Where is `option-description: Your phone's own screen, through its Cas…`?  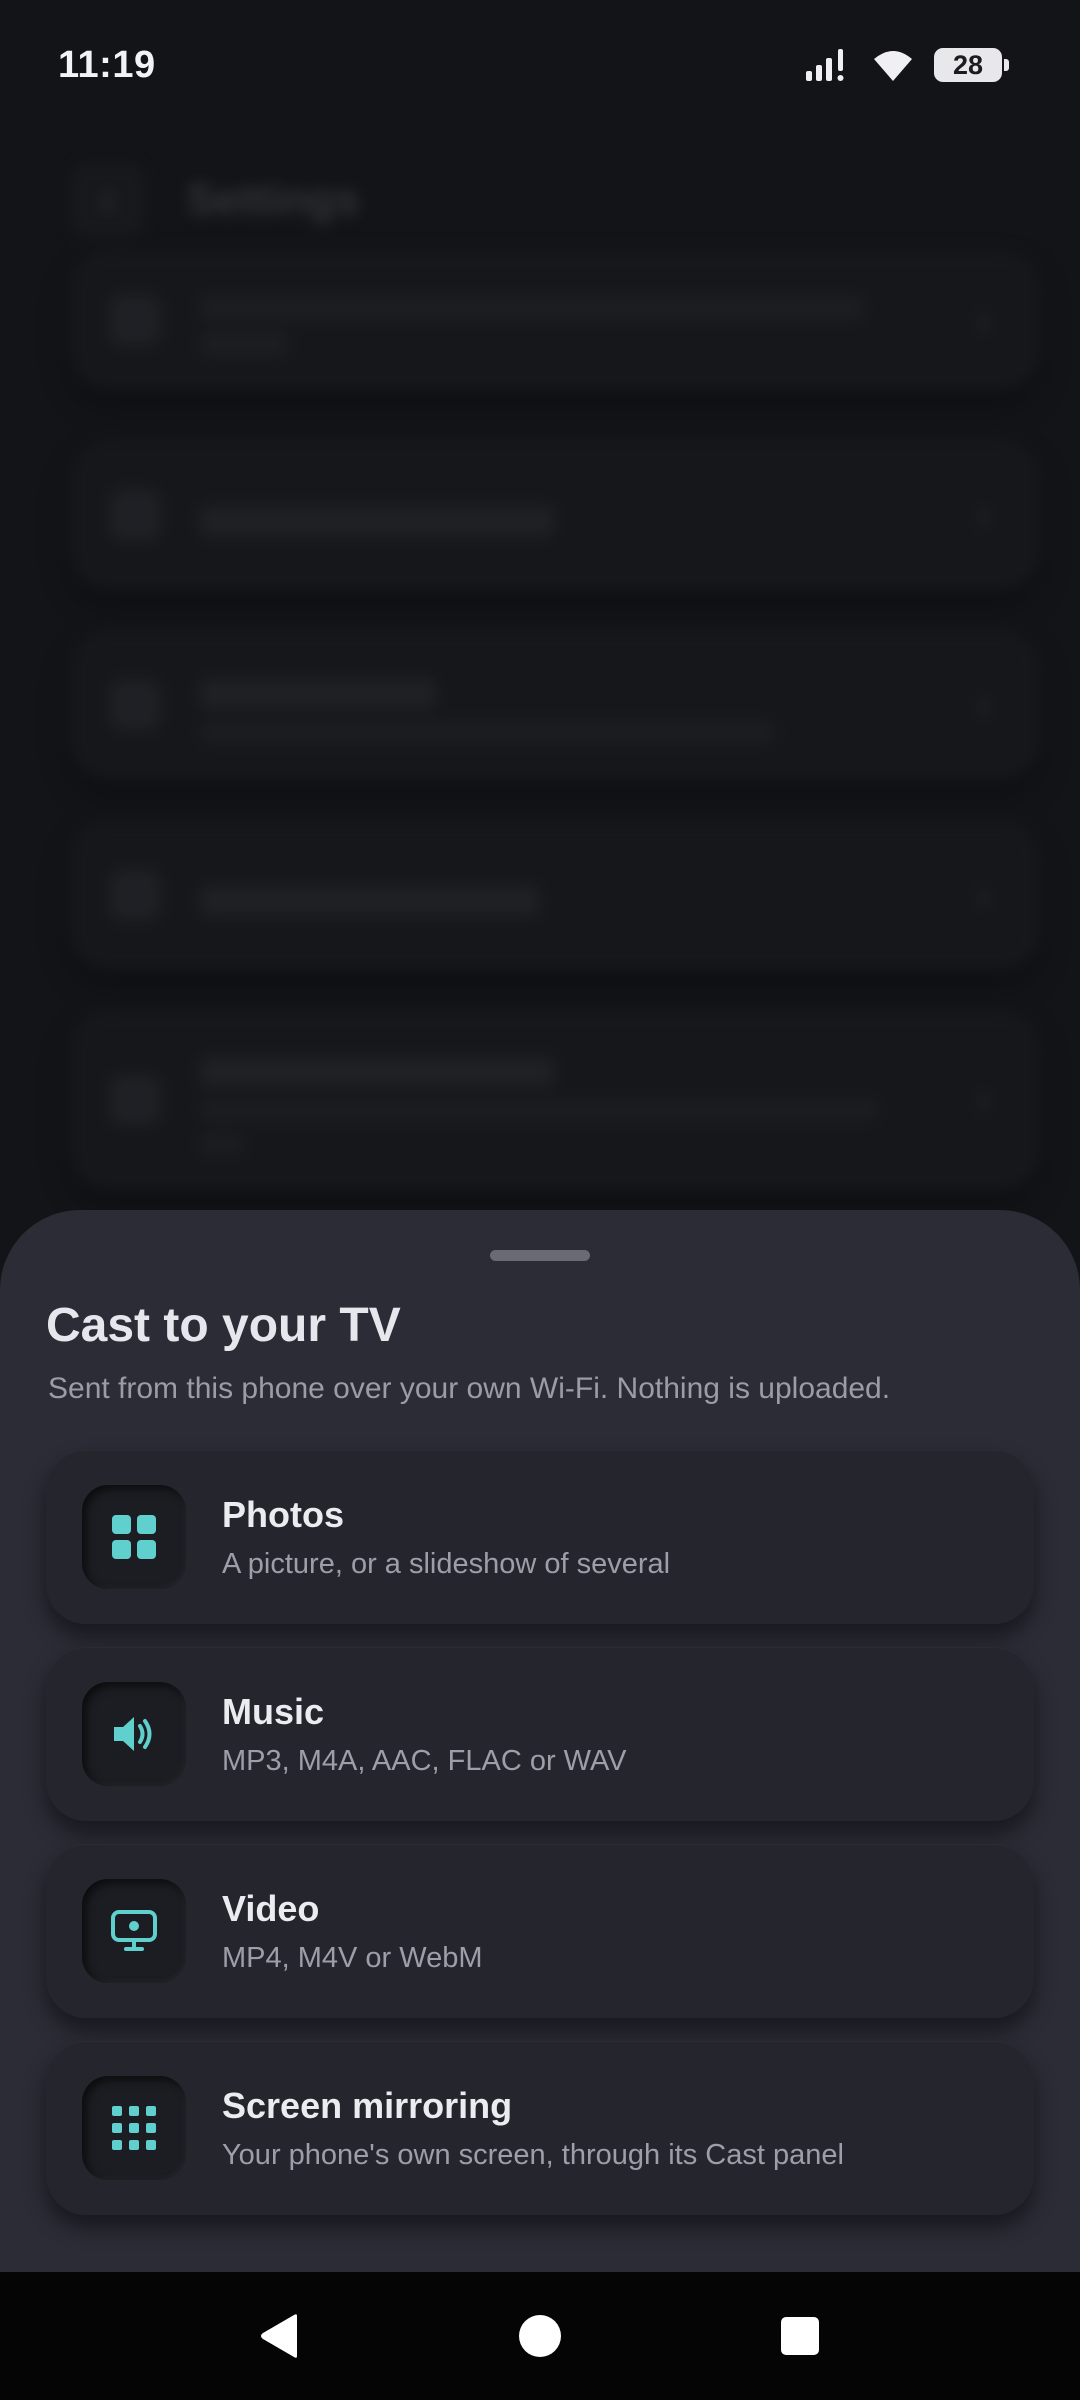 option-description: Your phone's own screen, through its Cas… is located at coordinates (533, 2154).